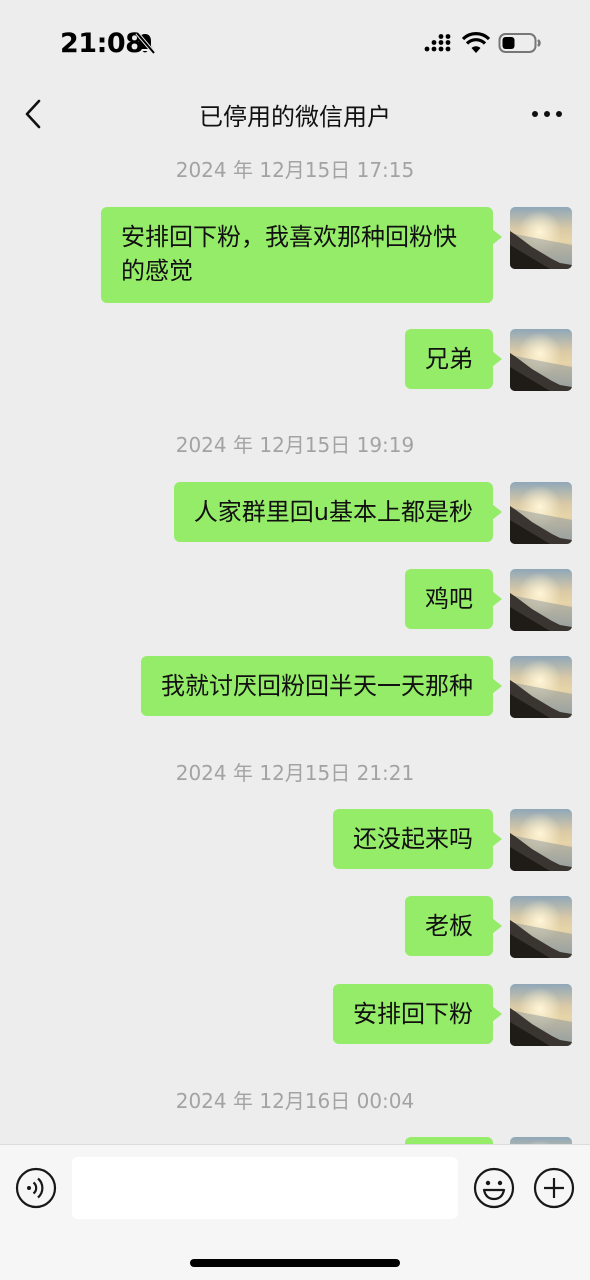 This screenshot has width=590, height=1280. What do you see at coordinates (36, 1188) in the screenshot?
I see `voice-icon` at bounding box center [36, 1188].